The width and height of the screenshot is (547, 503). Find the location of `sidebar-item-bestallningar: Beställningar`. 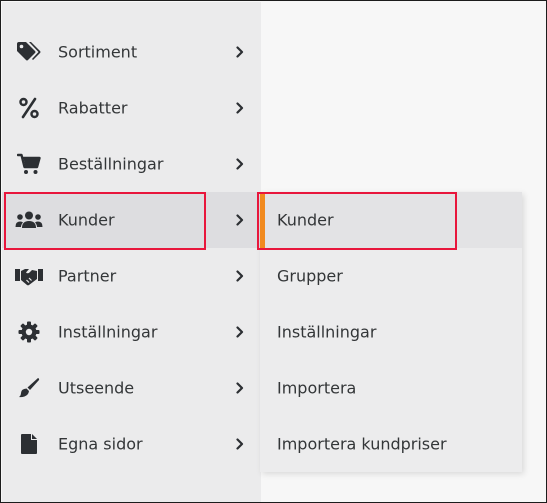

sidebar-item-bestallningar: Beställningar is located at coordinates (131, 164).